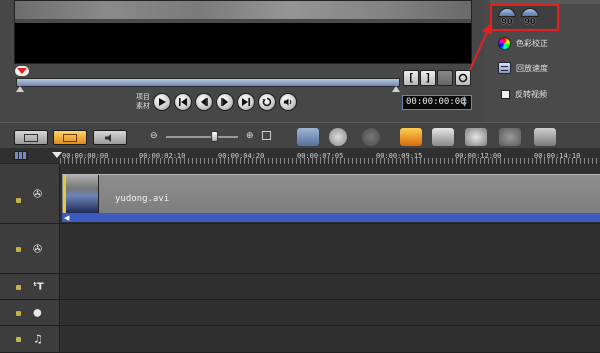  I want to click on rotate-left-button: 90, so click(507, 17).